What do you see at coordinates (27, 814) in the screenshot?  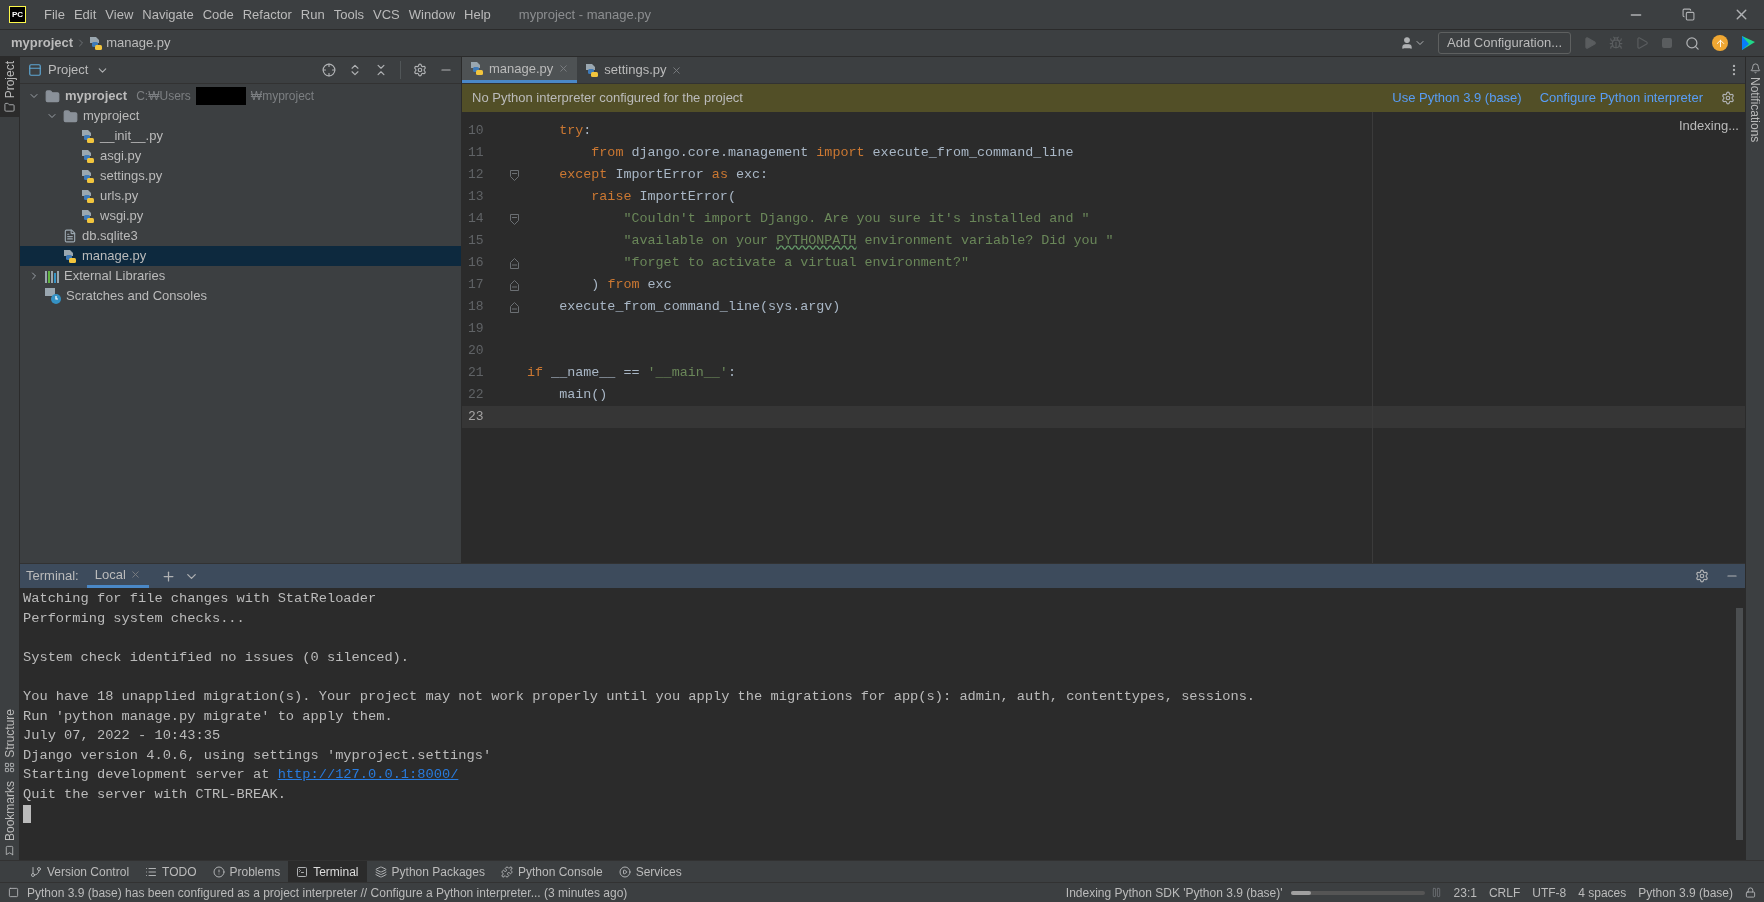 I see `text-cursor` at bounding box center [27, 814].